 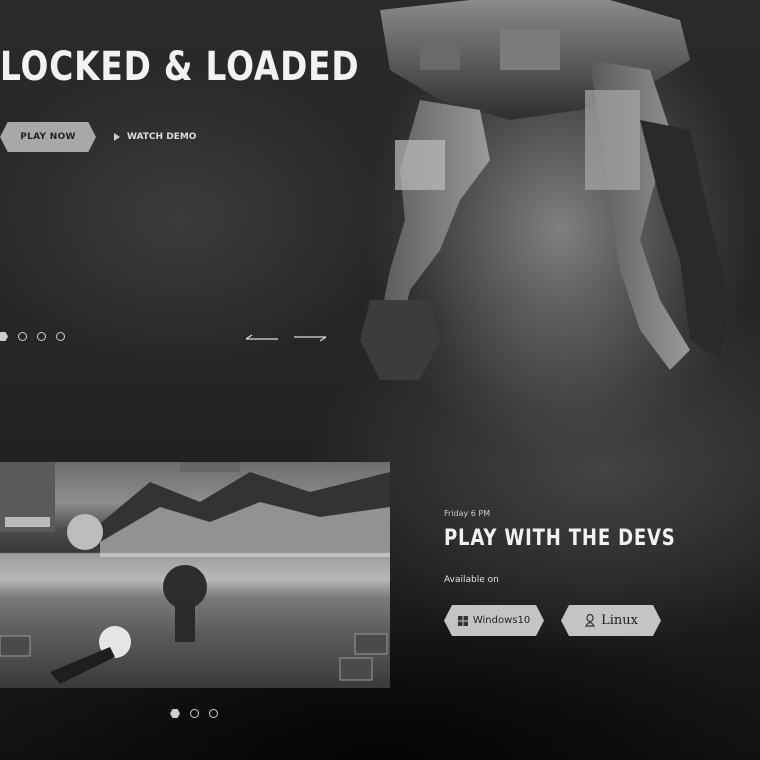 I want to click on watch-demo-link: WATCH DEMO, so click(x=155, y=137).